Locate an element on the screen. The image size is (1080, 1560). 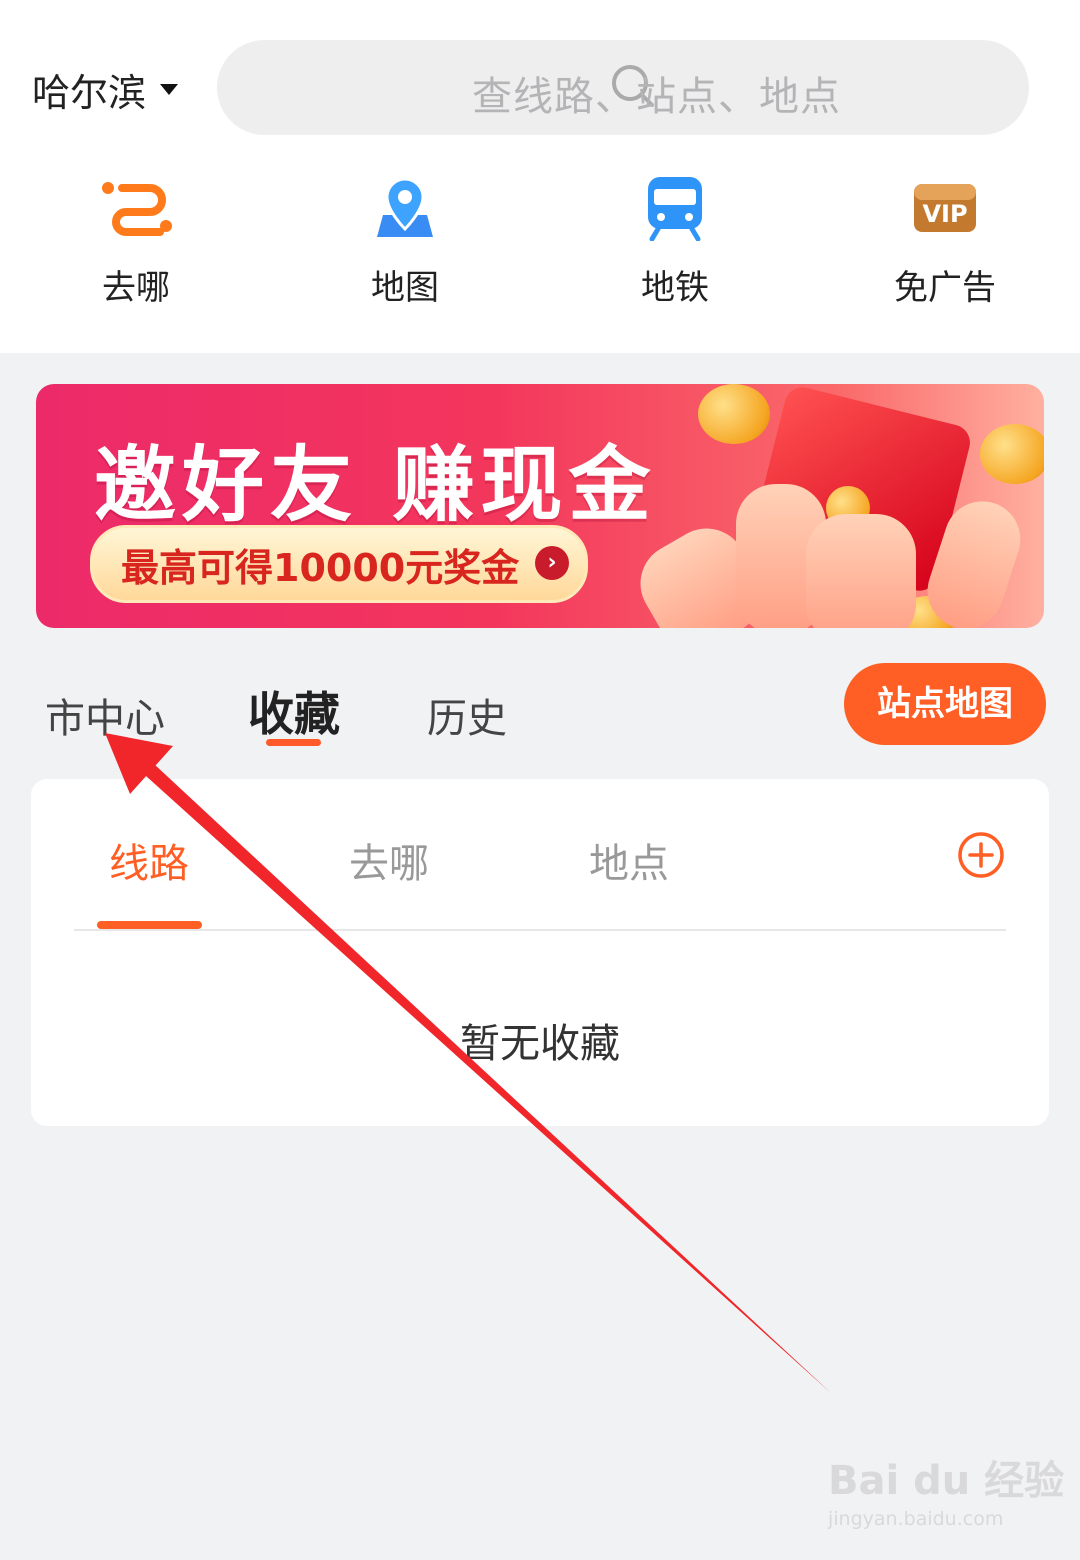
route-icon is located at coordinates (137, 209).